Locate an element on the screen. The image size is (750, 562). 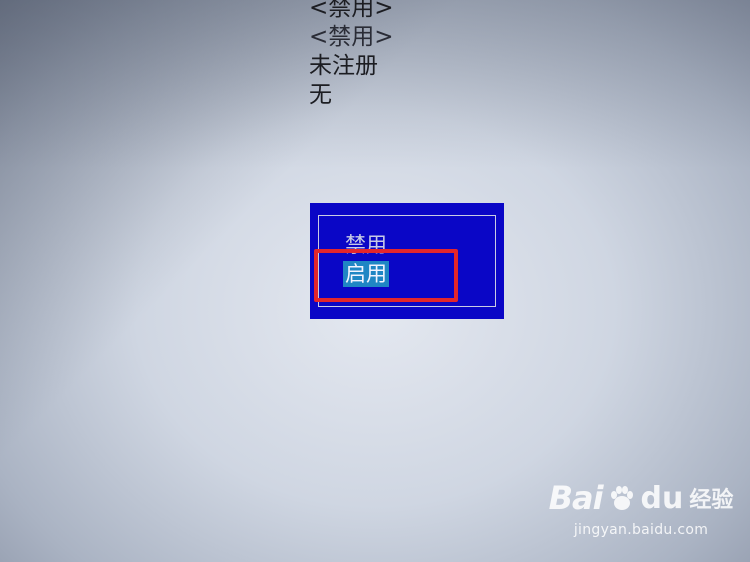
watermark-url: jingyan.baidu.com is located at coordinates (641, 530).